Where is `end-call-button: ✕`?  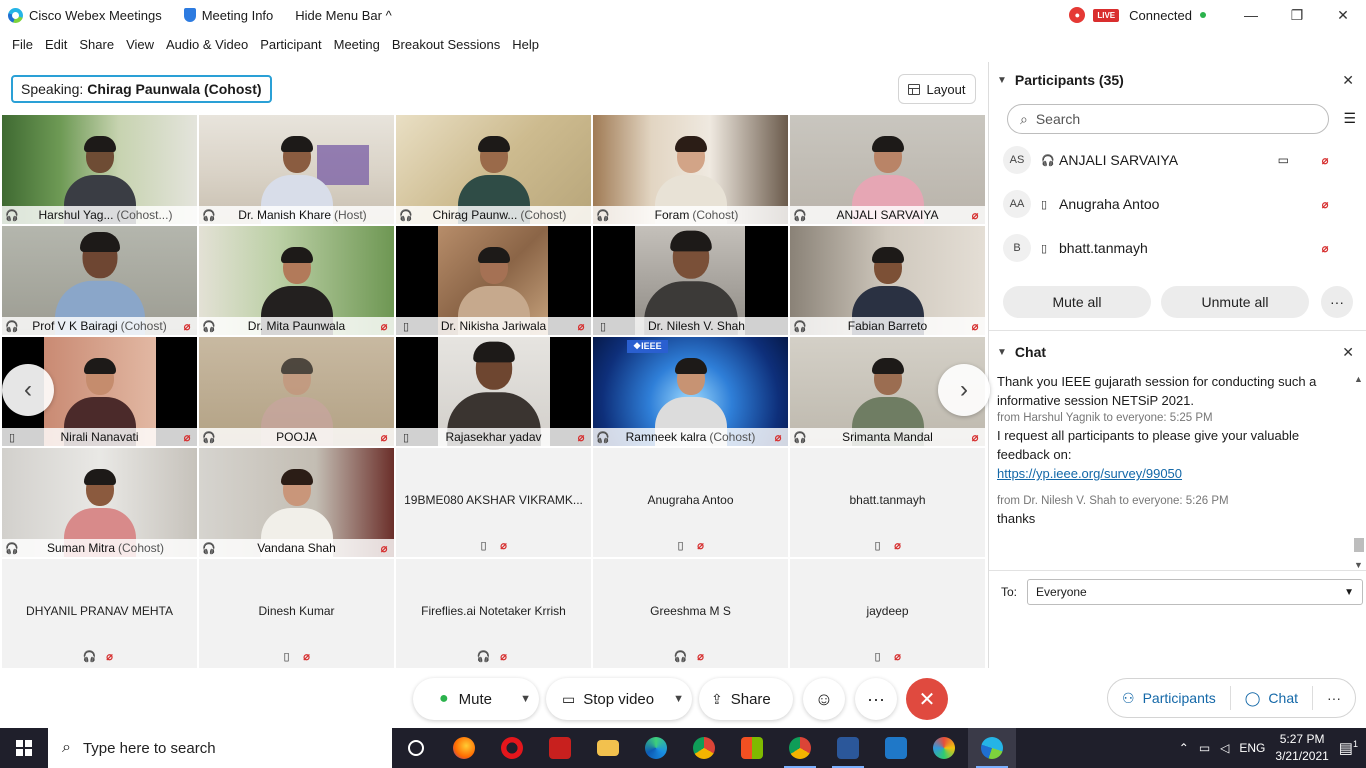
end-call-button: ✕ is located at coordinates (927, 699).